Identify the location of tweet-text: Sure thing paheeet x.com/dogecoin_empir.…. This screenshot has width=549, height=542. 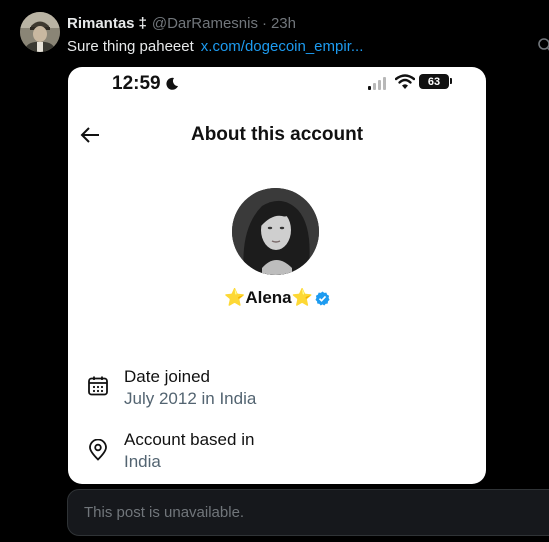
(215, 46).